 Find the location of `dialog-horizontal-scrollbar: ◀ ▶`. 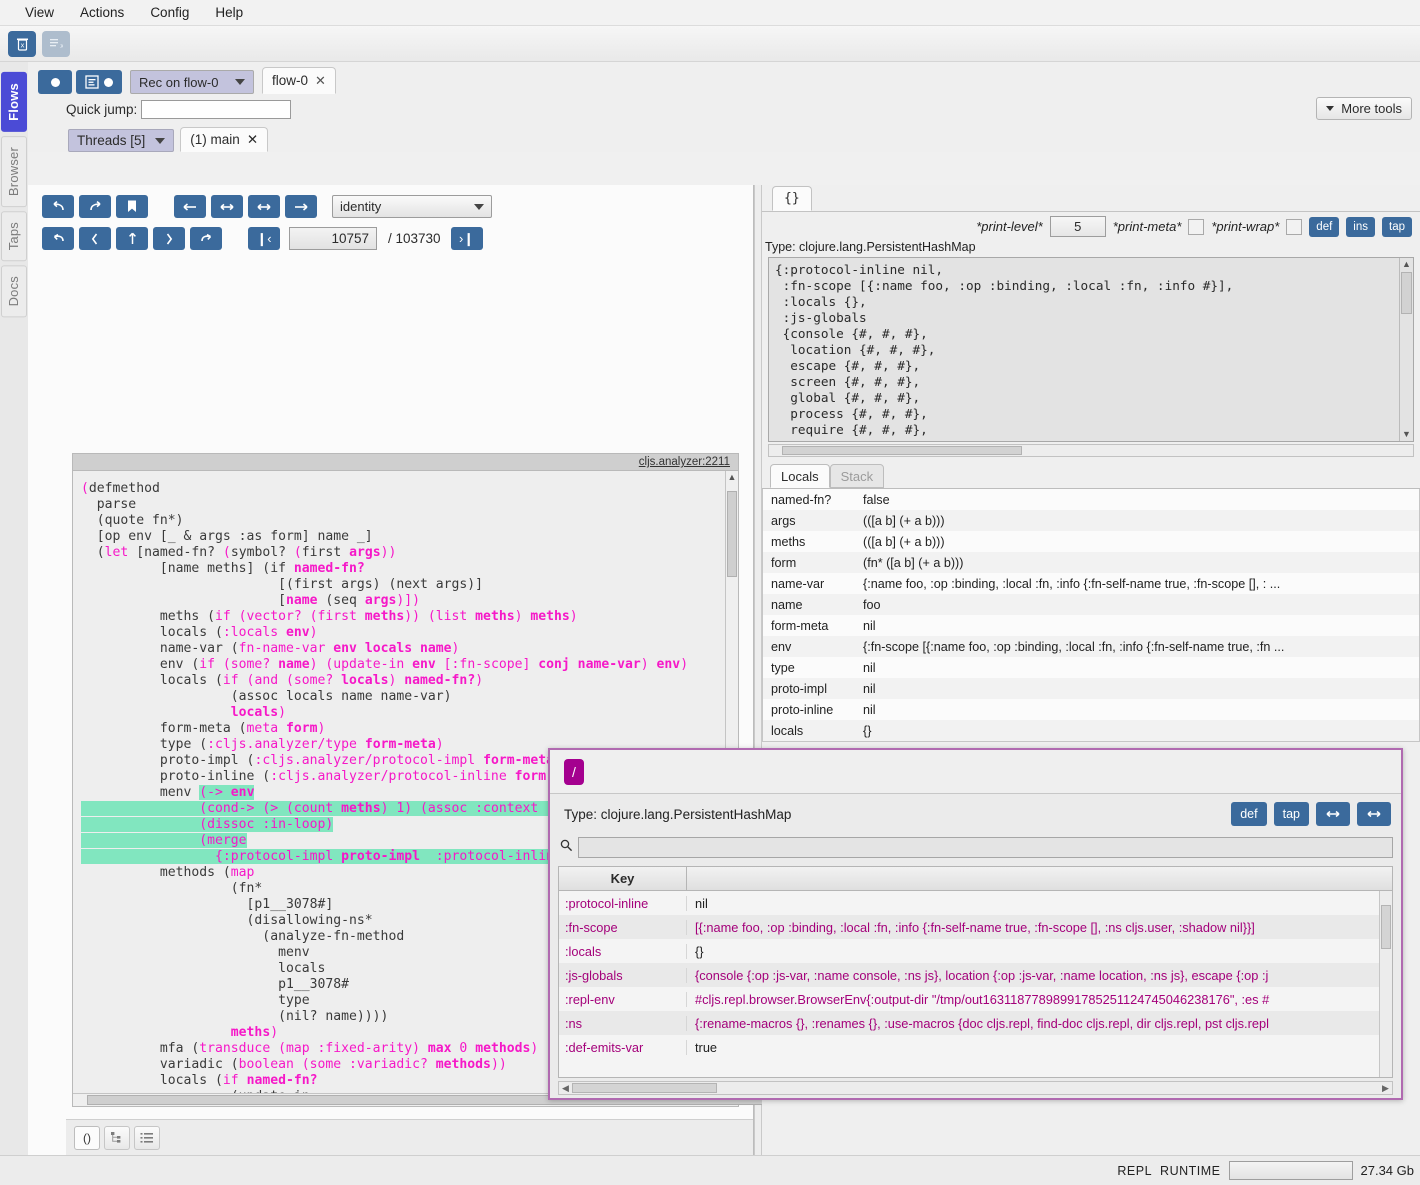

dialog-horizontal-scrollbar: ◀ ▶ is located at coordinates (975, 1088).